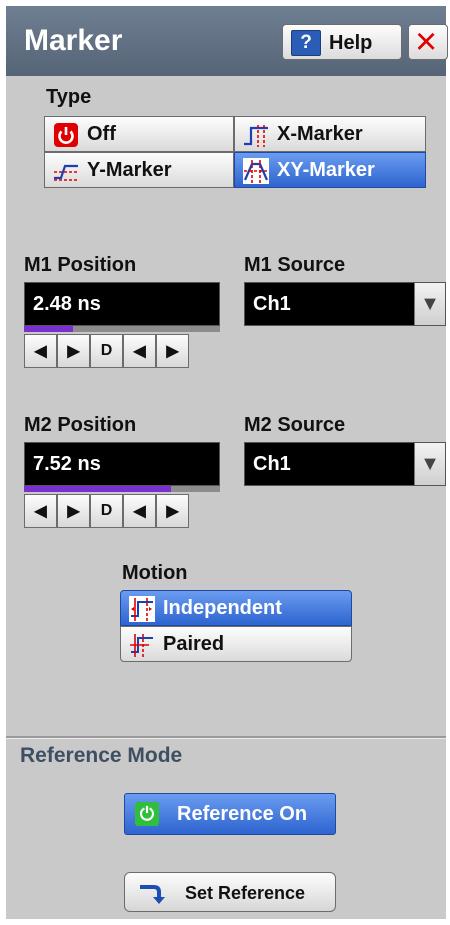 This screenshot has height=925, width=450. I want to click on motion-independent-button: Independent, so click(236, 608).